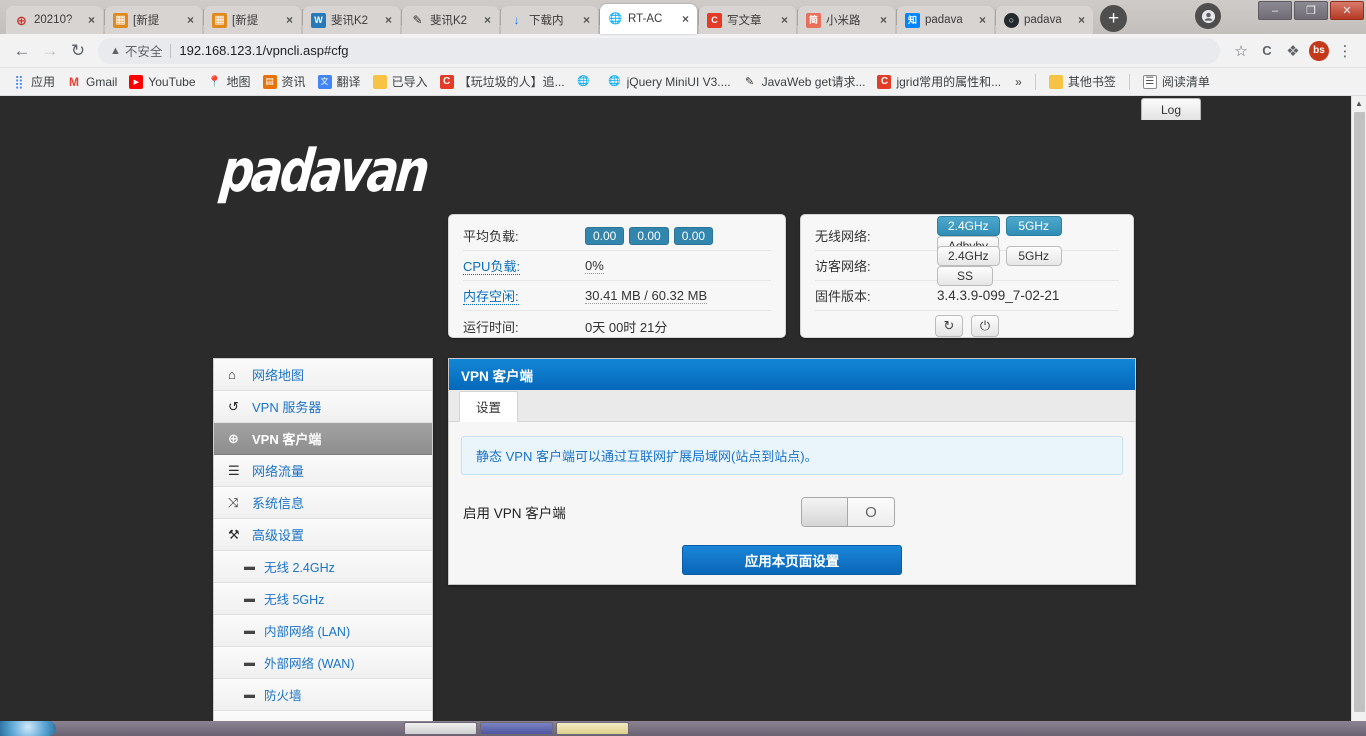 The width and height of the screenshot is (1366, 736). What do you see at coordinates (1028, 295) in the screenshot?
I see `firmware-version-link: 3.4.3.9-099_7-02-21` at bounding box center [1028, 295].